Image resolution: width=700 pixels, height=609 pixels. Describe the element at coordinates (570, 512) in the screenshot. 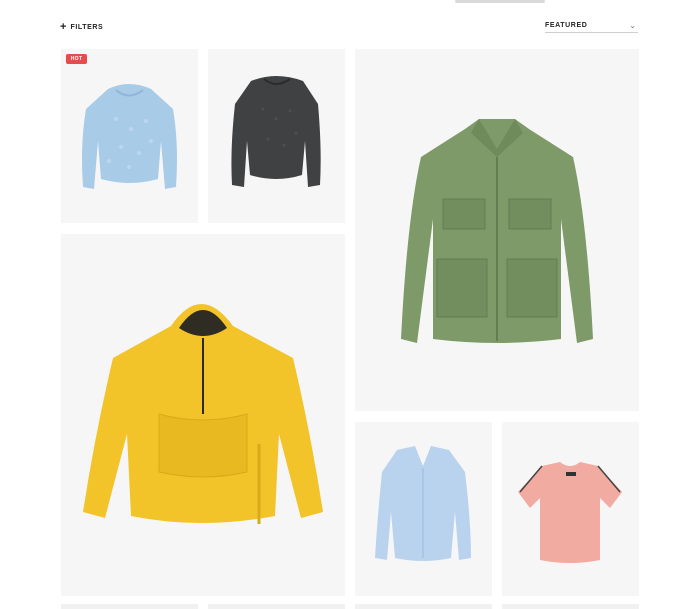

I see `pink-tee-image` at that location.